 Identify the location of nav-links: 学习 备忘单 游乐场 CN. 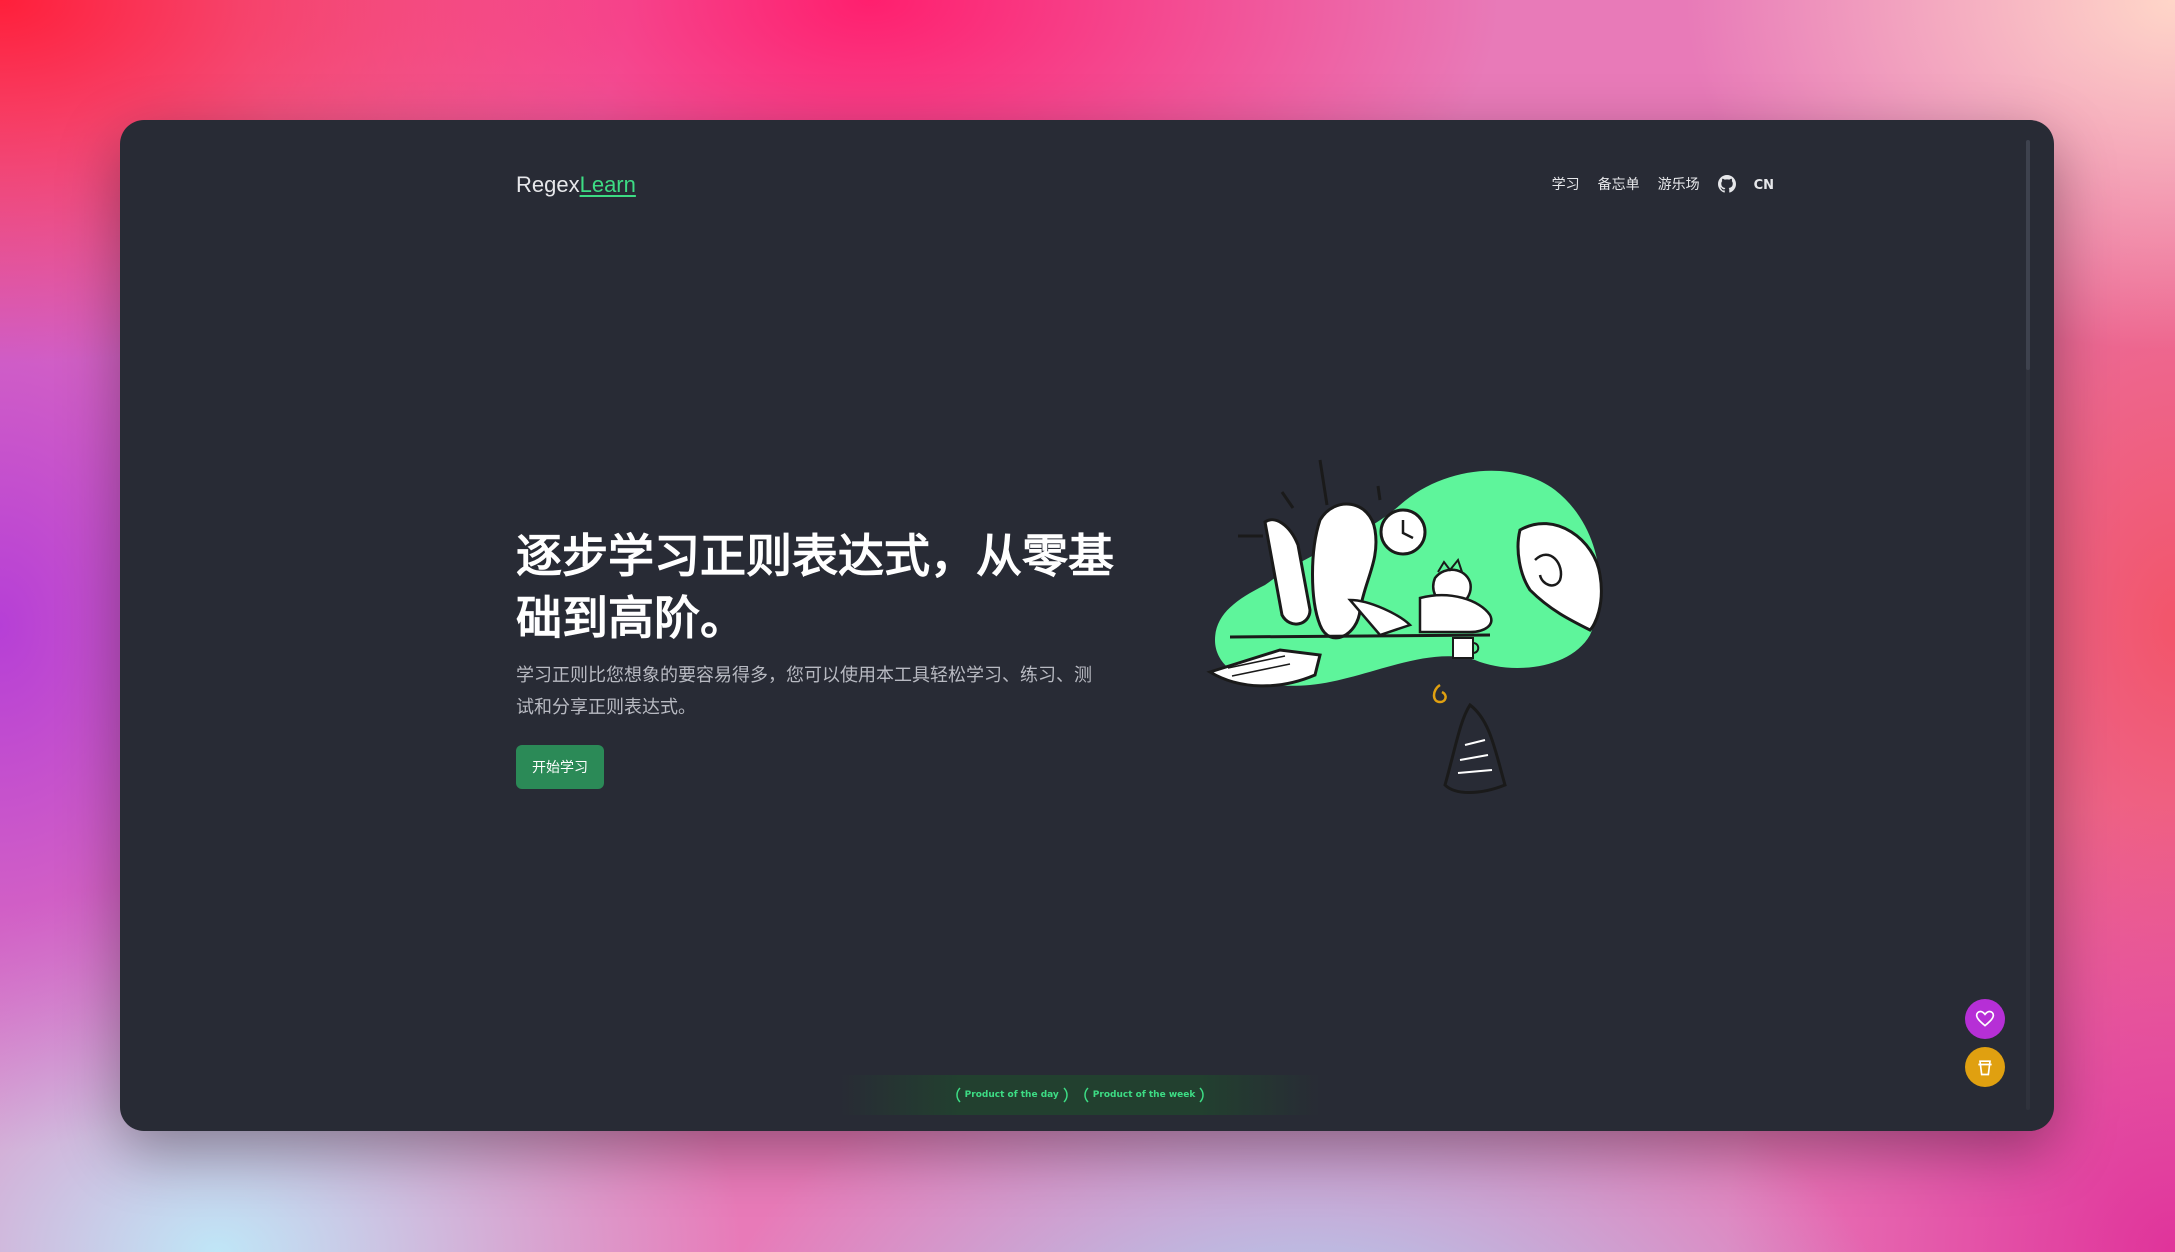
(1663, 184).